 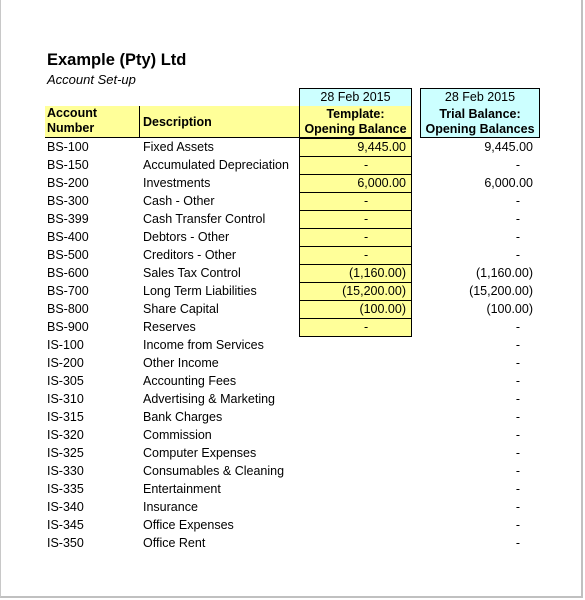 What do you see at coordinates (509, 309) in the screenshot?
I see `trial-balance-value: (100.00)` at bounding box center [509, 309].